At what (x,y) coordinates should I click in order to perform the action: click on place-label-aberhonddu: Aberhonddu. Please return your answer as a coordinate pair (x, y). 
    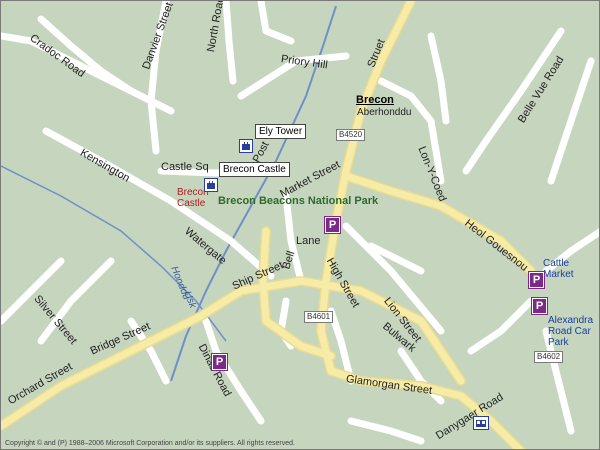
    Looking at the image, I should click on (384, 112).